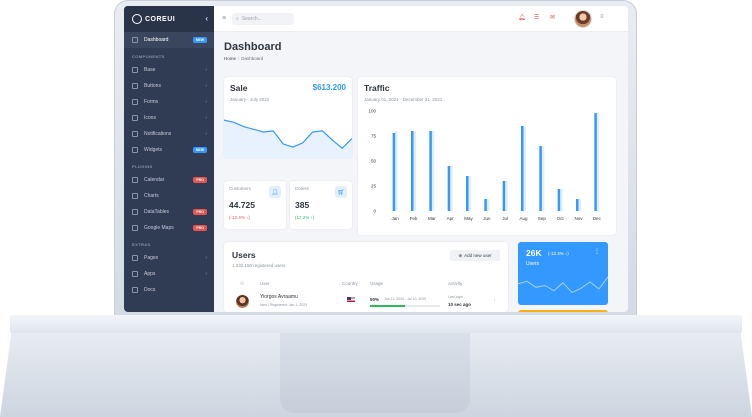 Image resolution: width=752 pixels, height=417 pixels. Describe the element at coordinates (396, 218) in the screenshot. I see `x-tick-label: Jan` at that location.